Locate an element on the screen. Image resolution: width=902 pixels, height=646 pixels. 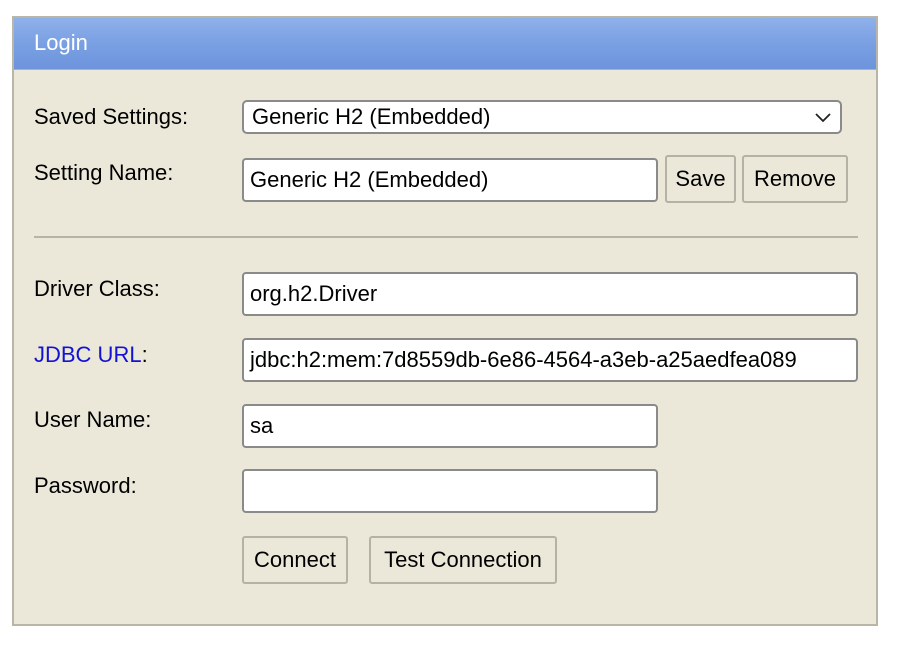
divider is located at coordinates (446, 237).